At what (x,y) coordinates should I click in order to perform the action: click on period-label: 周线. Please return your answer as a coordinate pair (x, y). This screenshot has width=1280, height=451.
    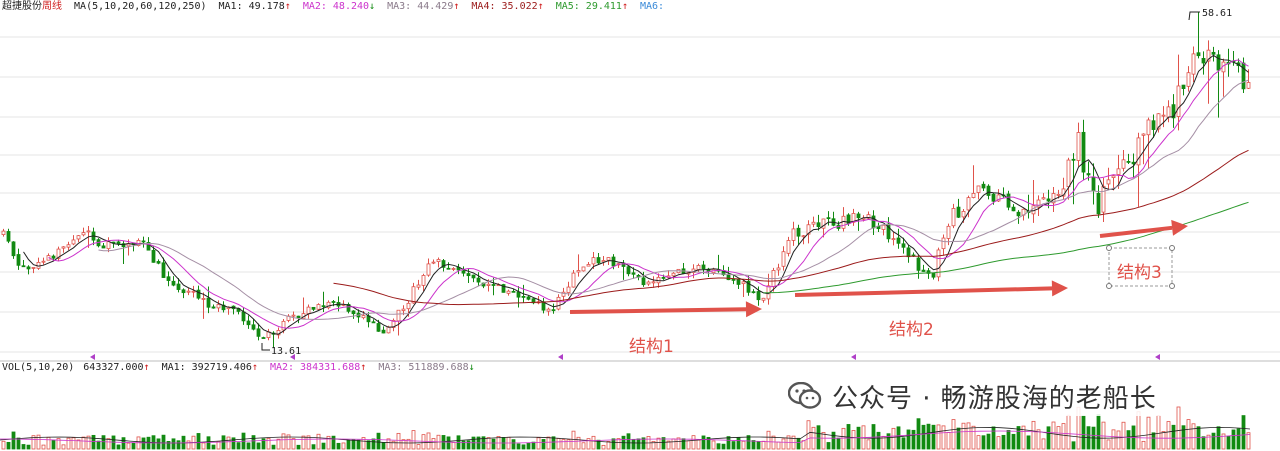
    Looking at the image, I should click on (52, 6).